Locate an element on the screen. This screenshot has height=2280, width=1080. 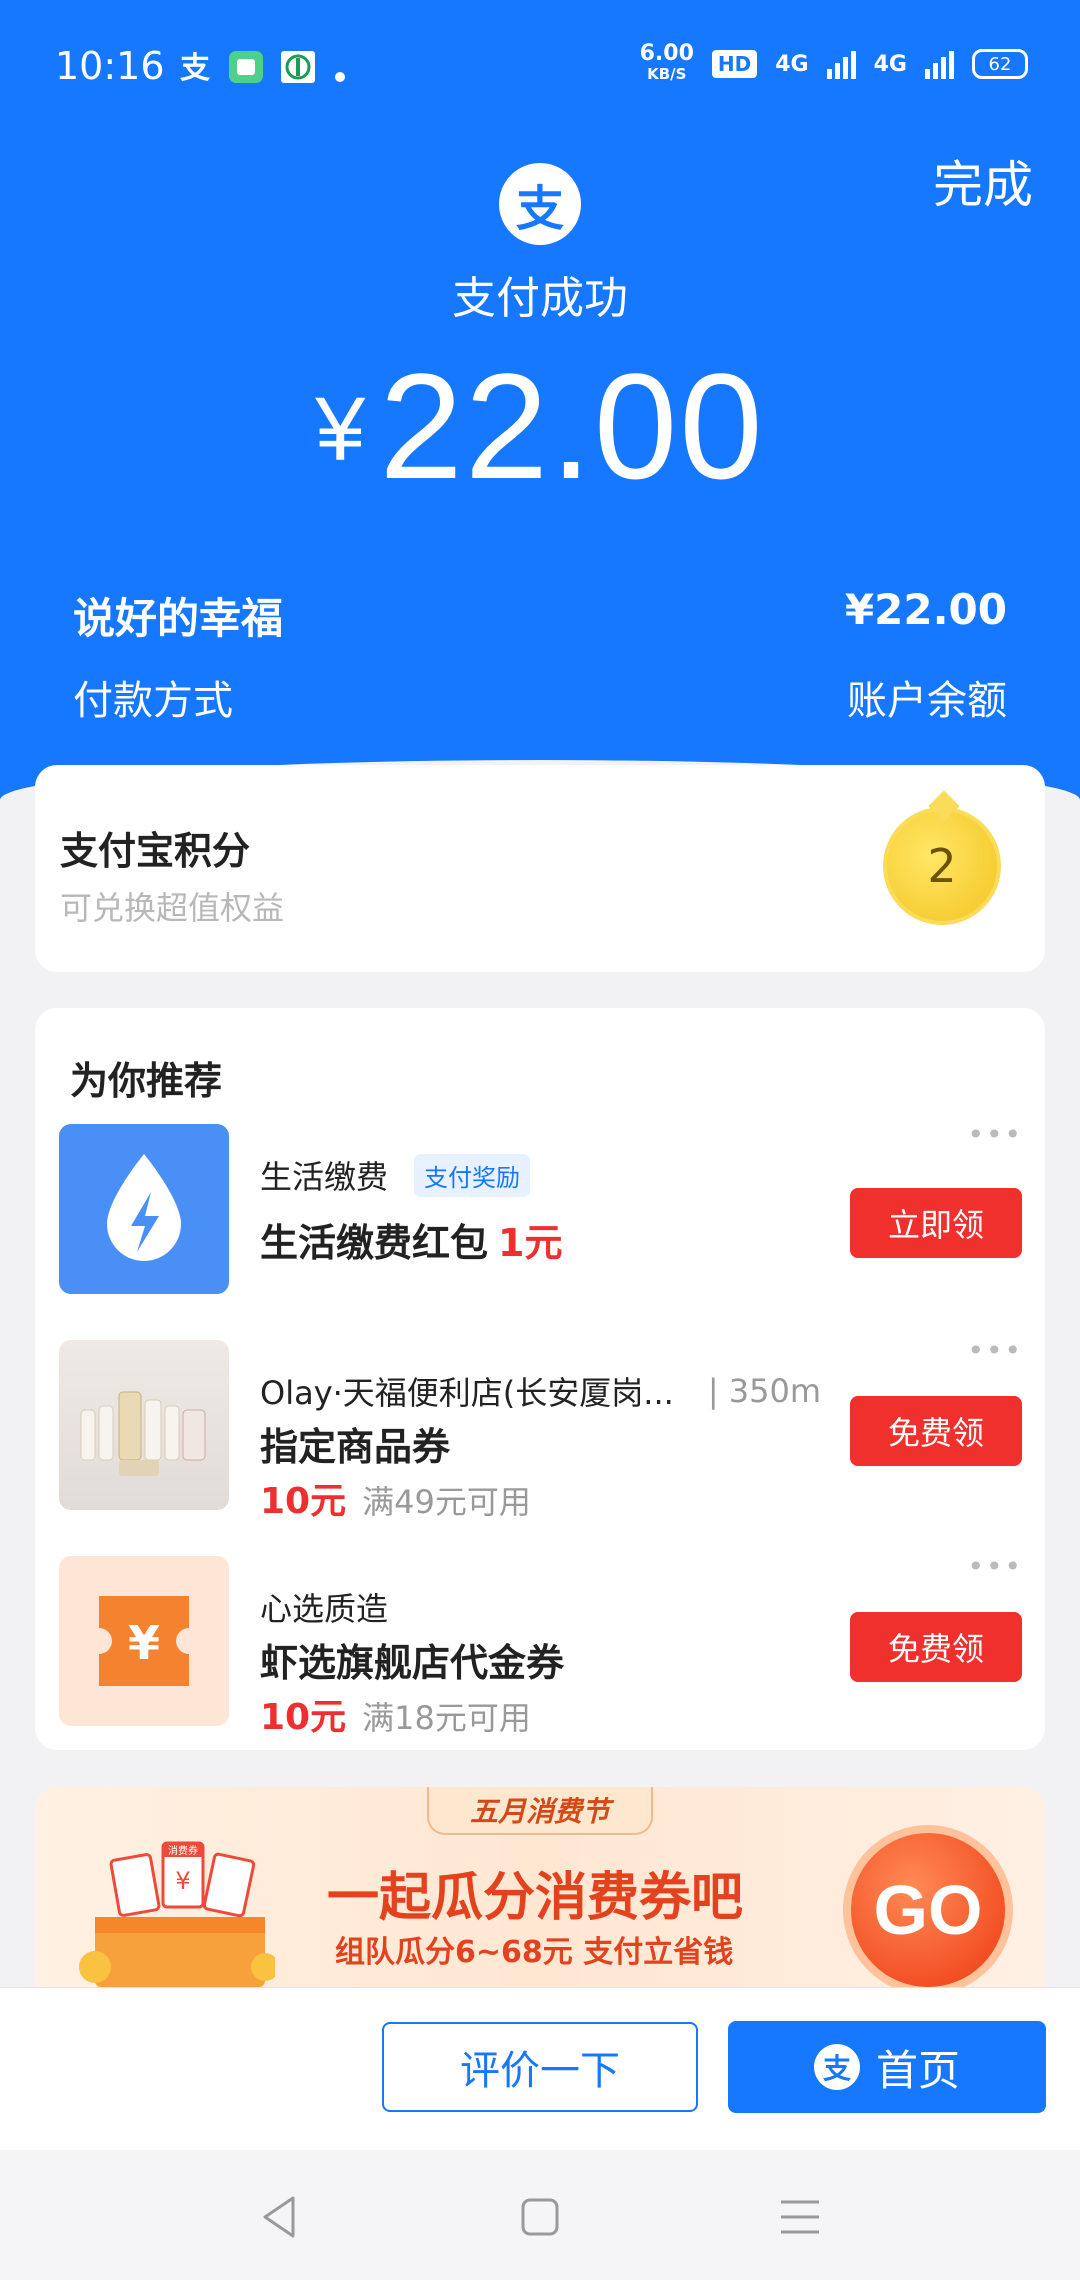
net-speed-unit: KB/S is located at coordinates (667, 74).